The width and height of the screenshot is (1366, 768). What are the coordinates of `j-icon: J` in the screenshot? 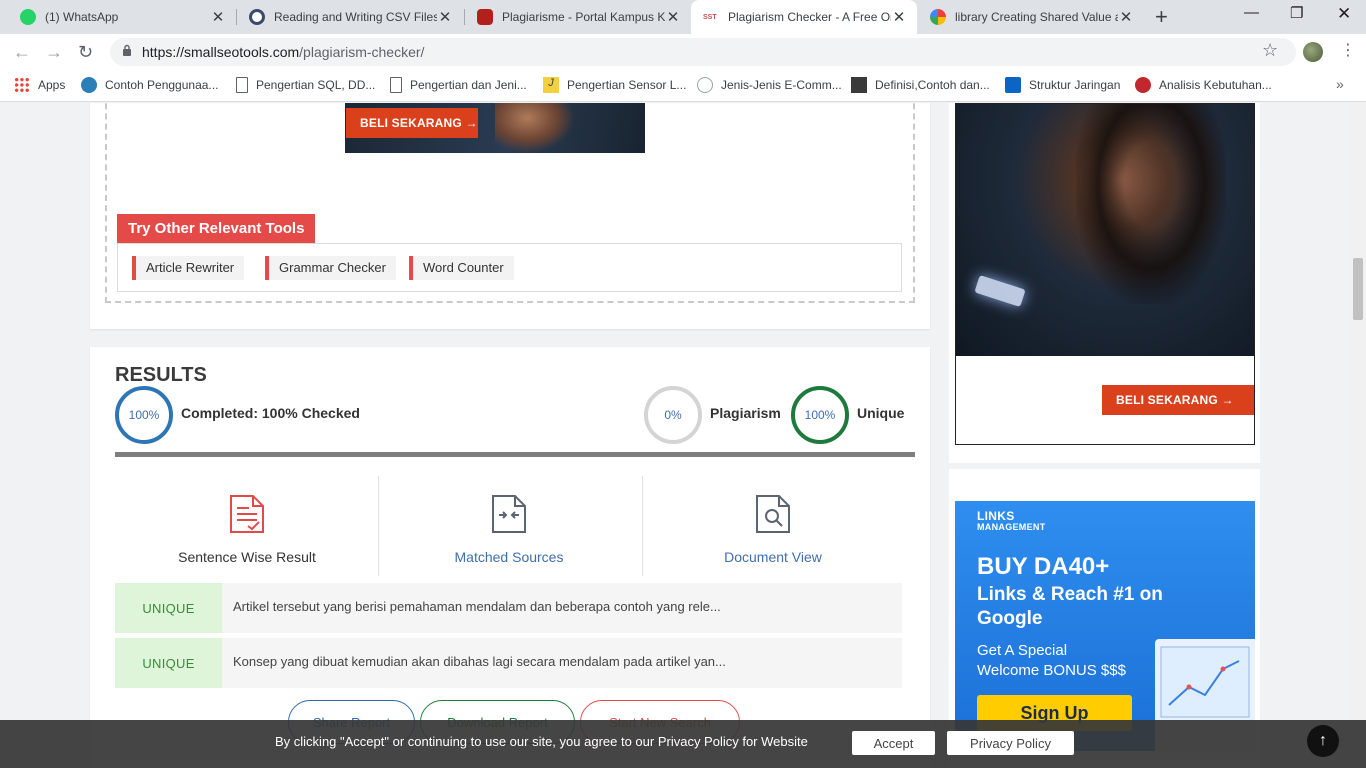 It's located at (551, 85).